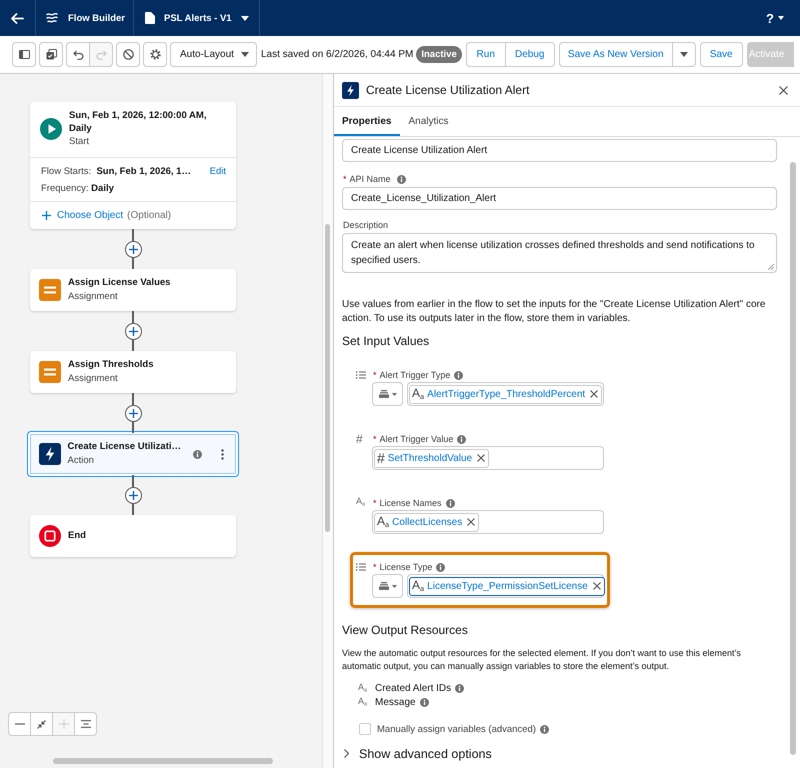  I want to click on center-view-button, so click(85, 724).